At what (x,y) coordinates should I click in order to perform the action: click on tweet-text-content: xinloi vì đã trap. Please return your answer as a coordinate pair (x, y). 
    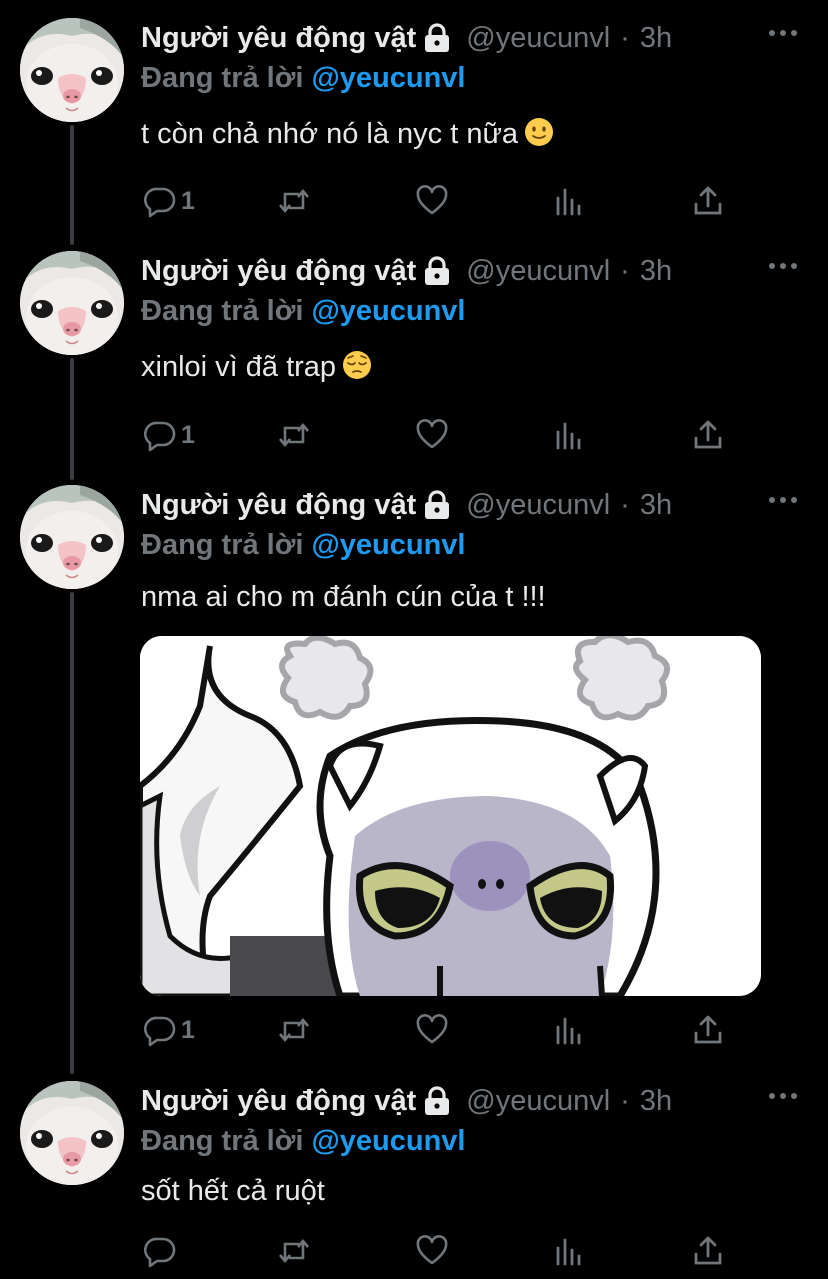
    Looking at the image, I should click on (239, 367).